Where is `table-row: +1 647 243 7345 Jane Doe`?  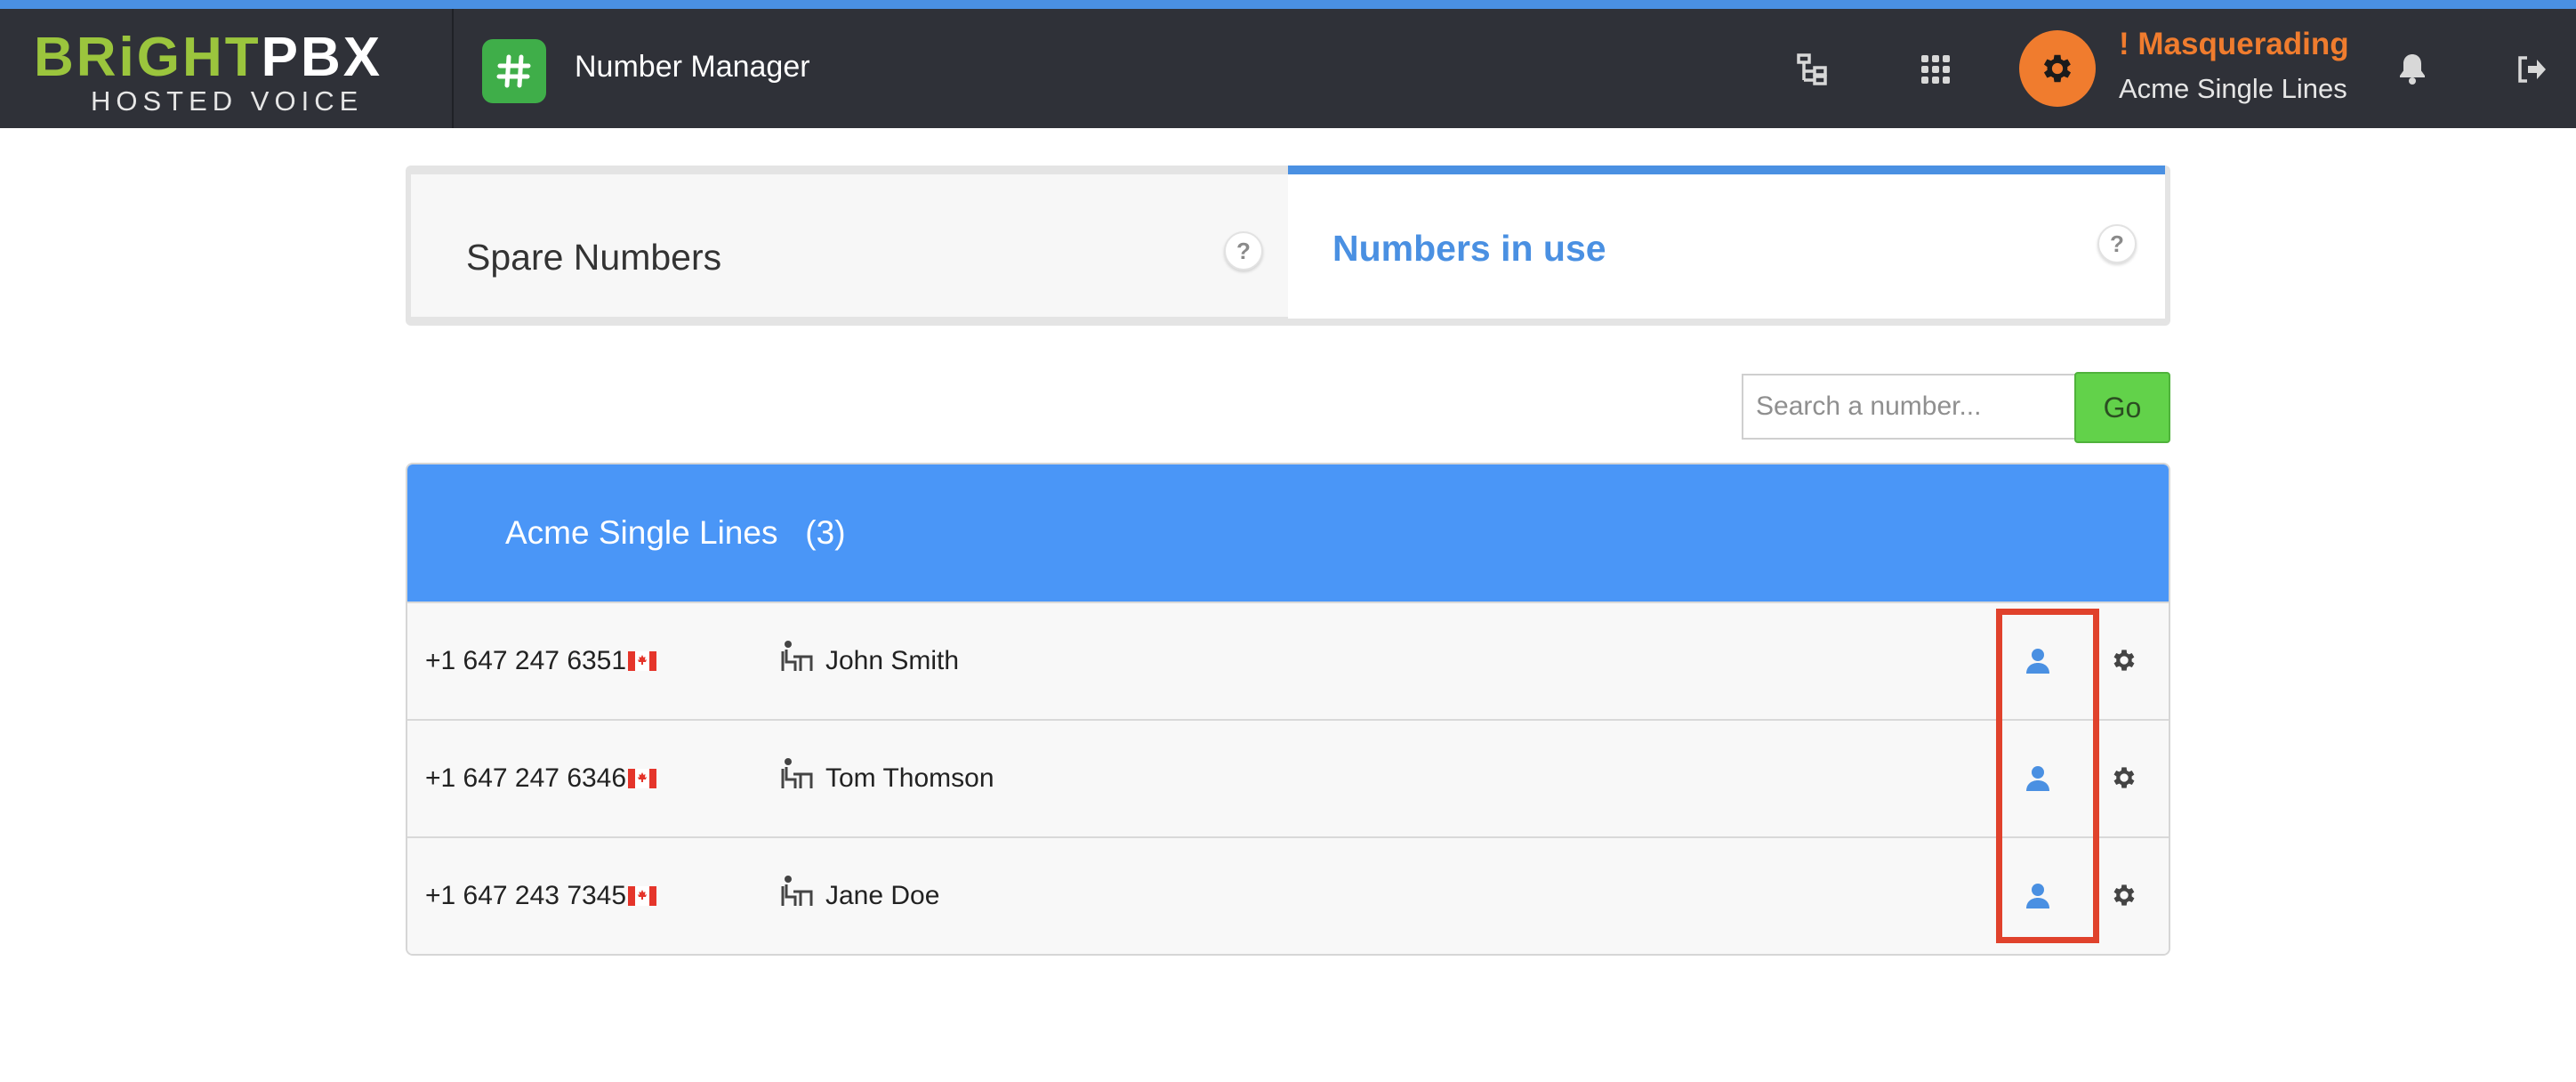 table-row: +1 647 243 7345 Jane Doe is located at coordinates (1288, 895).